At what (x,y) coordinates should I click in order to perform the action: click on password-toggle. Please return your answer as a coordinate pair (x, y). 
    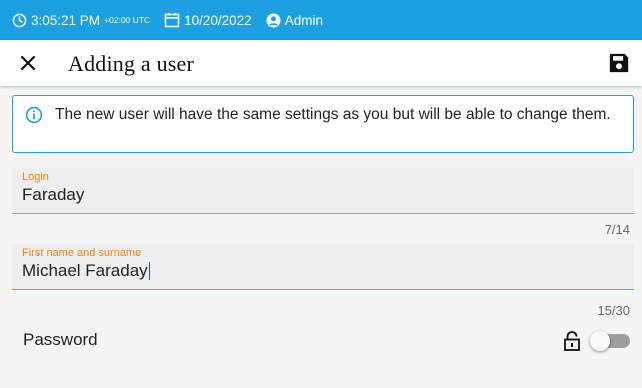
    Looking at the image, I should click on (612, 341).